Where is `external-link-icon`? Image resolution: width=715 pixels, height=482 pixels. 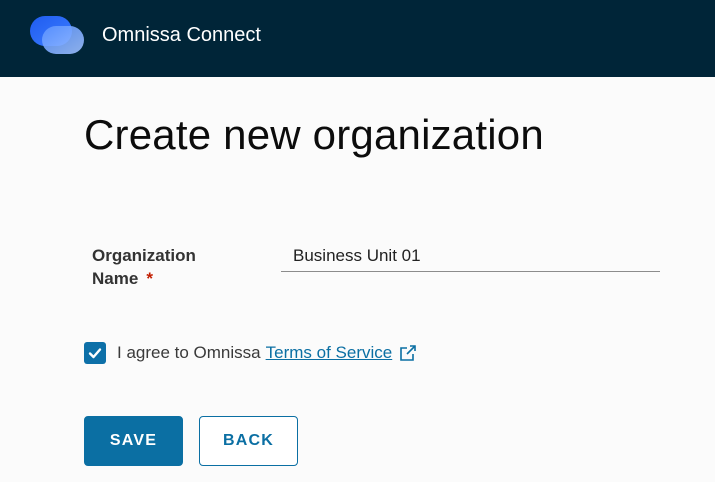
external-link-icon is located at coordinates (408, 353).